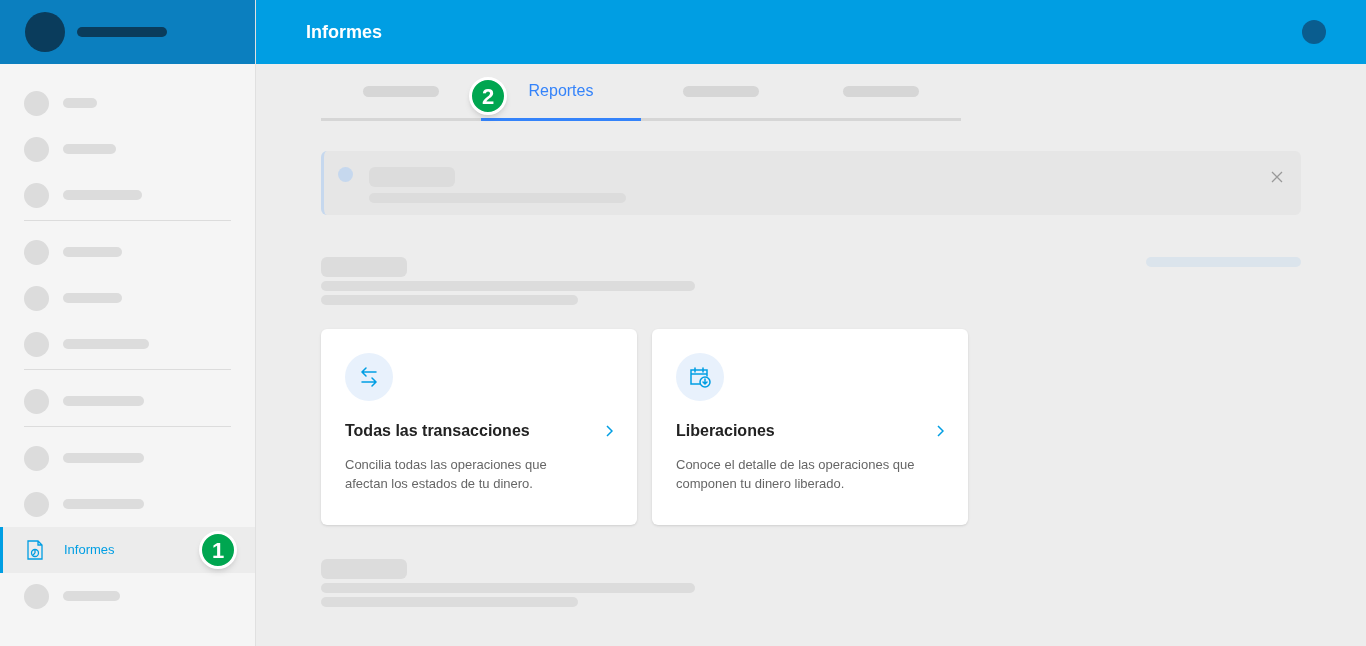  What do you see at coordinates (35, 550) in the screenshot?
I see `document-chart-icon` at bounding box center [35, 550].